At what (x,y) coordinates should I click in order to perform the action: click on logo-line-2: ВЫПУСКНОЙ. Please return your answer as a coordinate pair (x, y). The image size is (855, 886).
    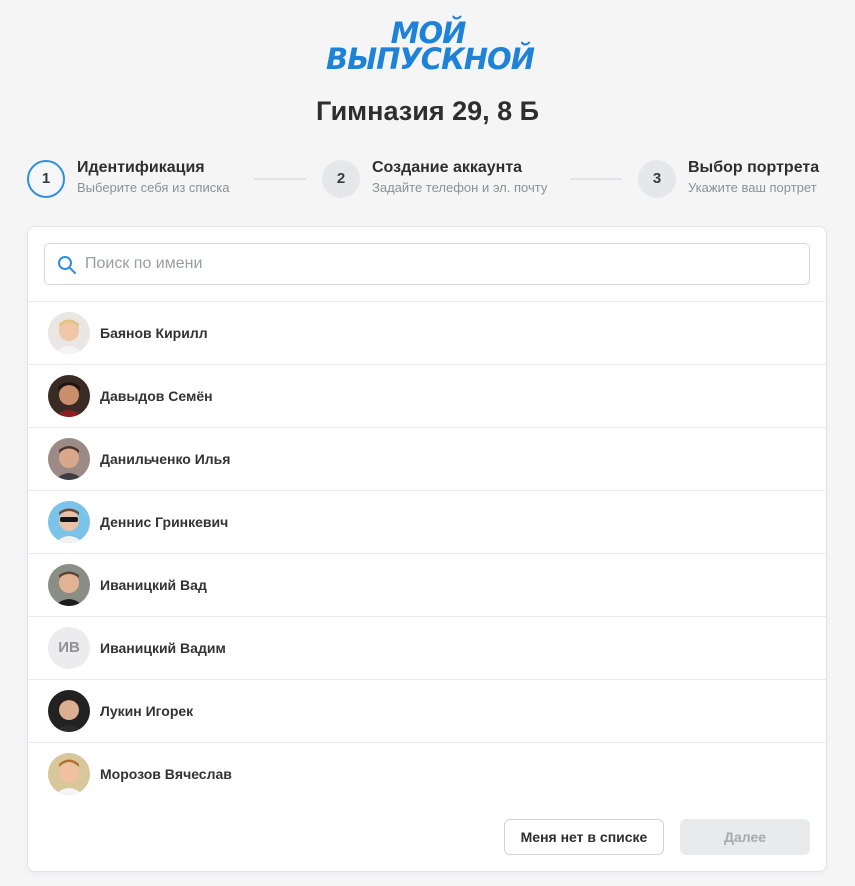
    Looking at the image, I should click on (430, 59).